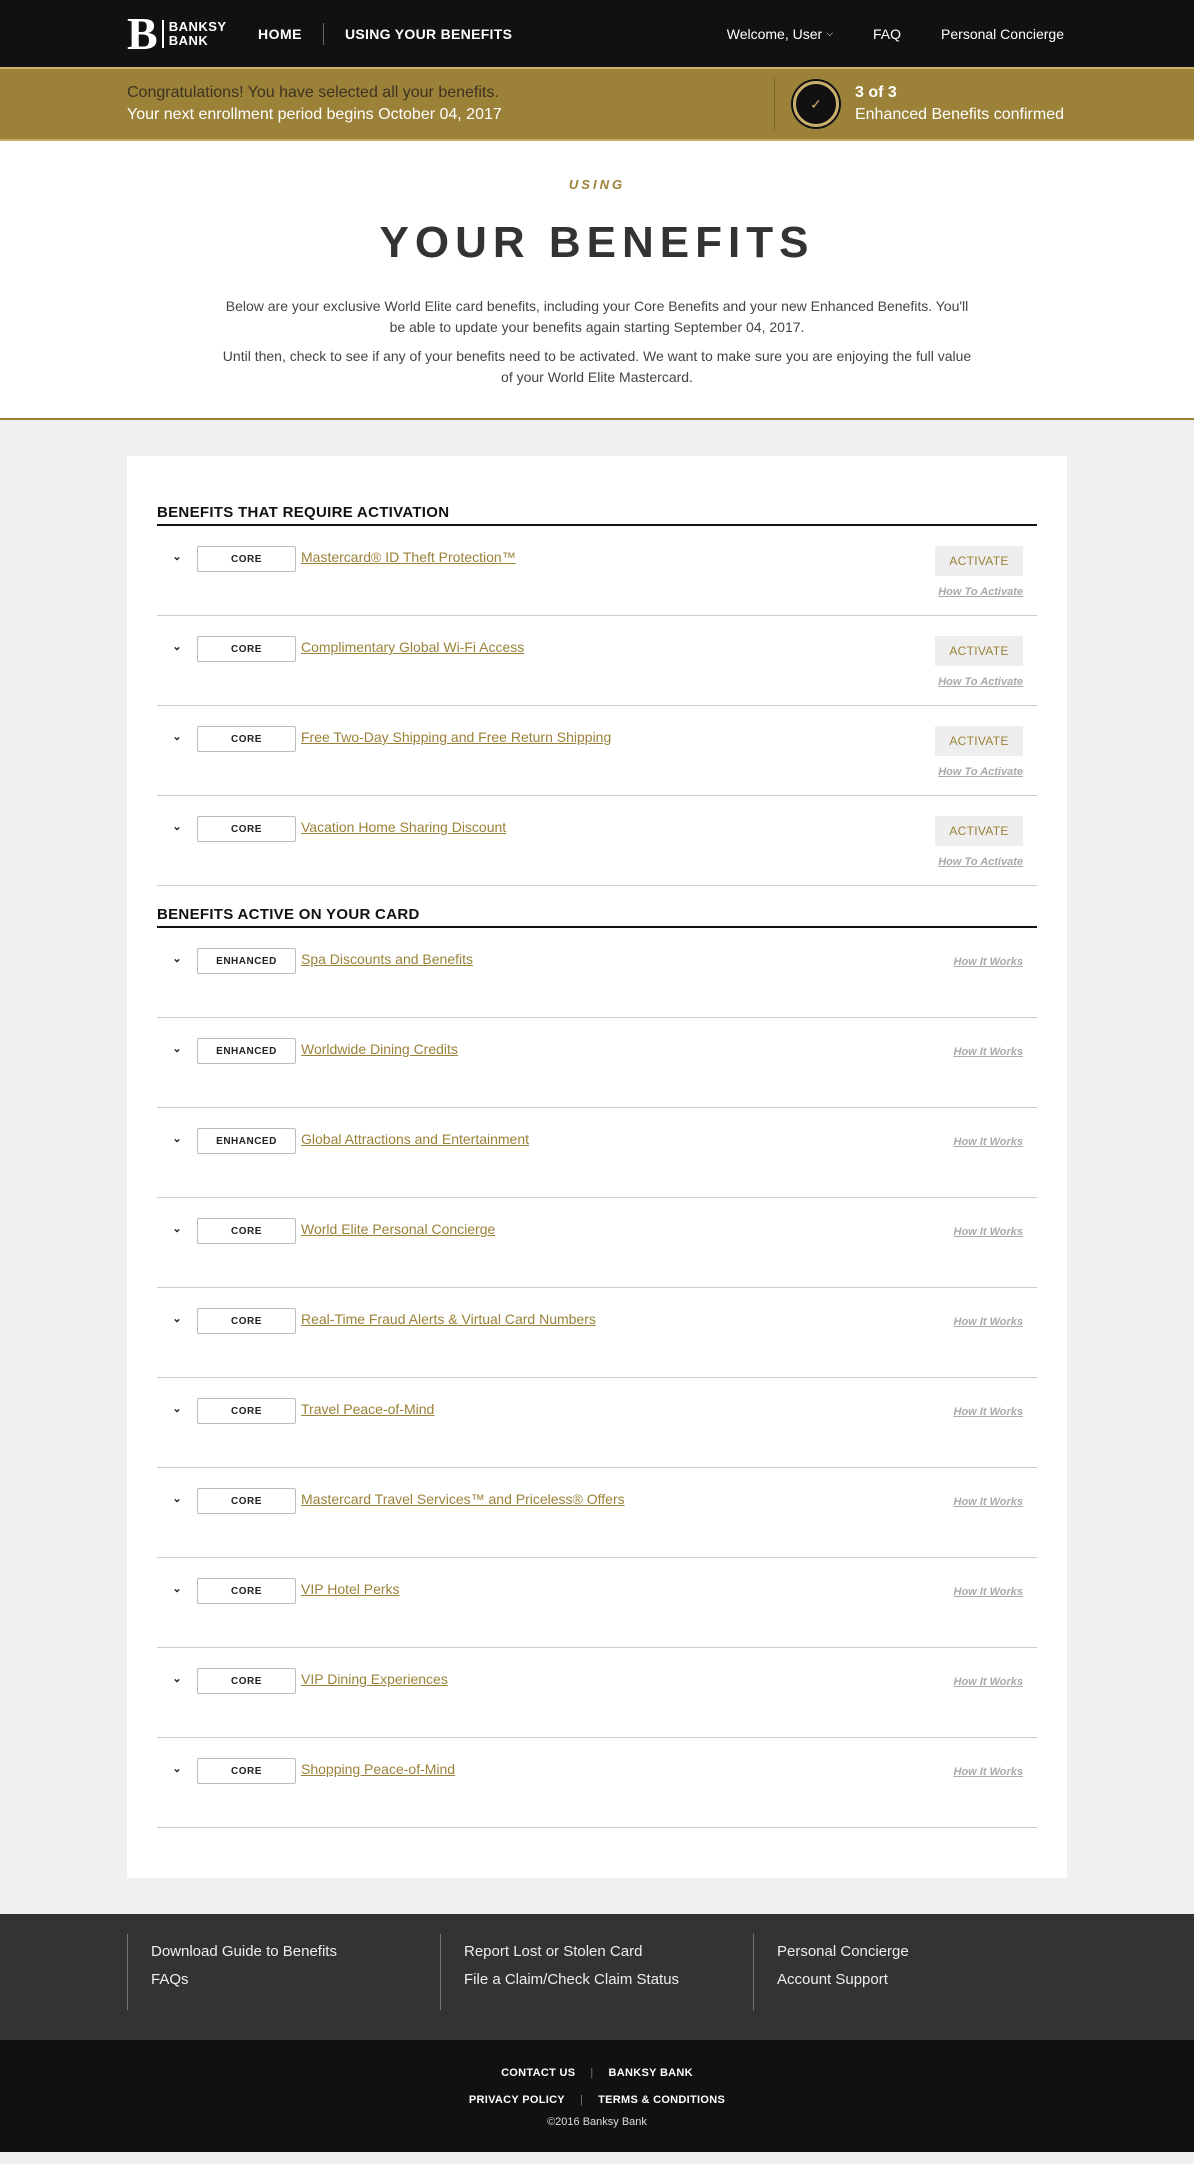 Image resolution: width=1194 pixels, height=2164 pixels. I want to click on benefit-row: ⌄ CORE Shopping Peace-of-Mind How It Works, so click(597, 1783).